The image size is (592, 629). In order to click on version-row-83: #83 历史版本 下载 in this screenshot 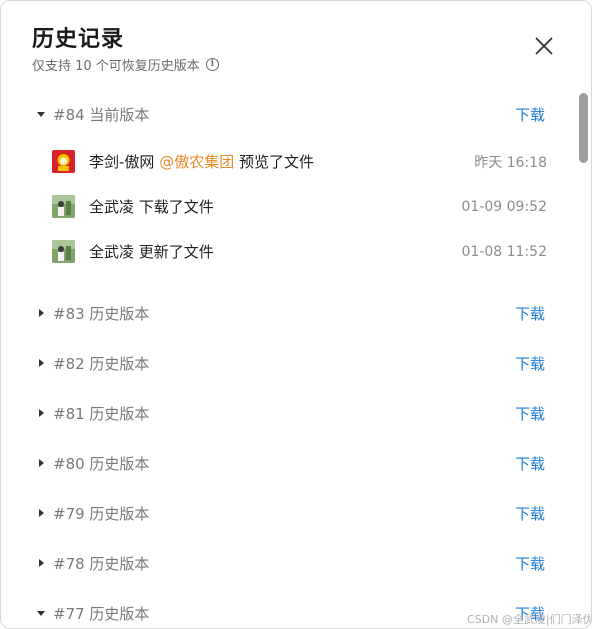, I will do `click(286, 313)`.